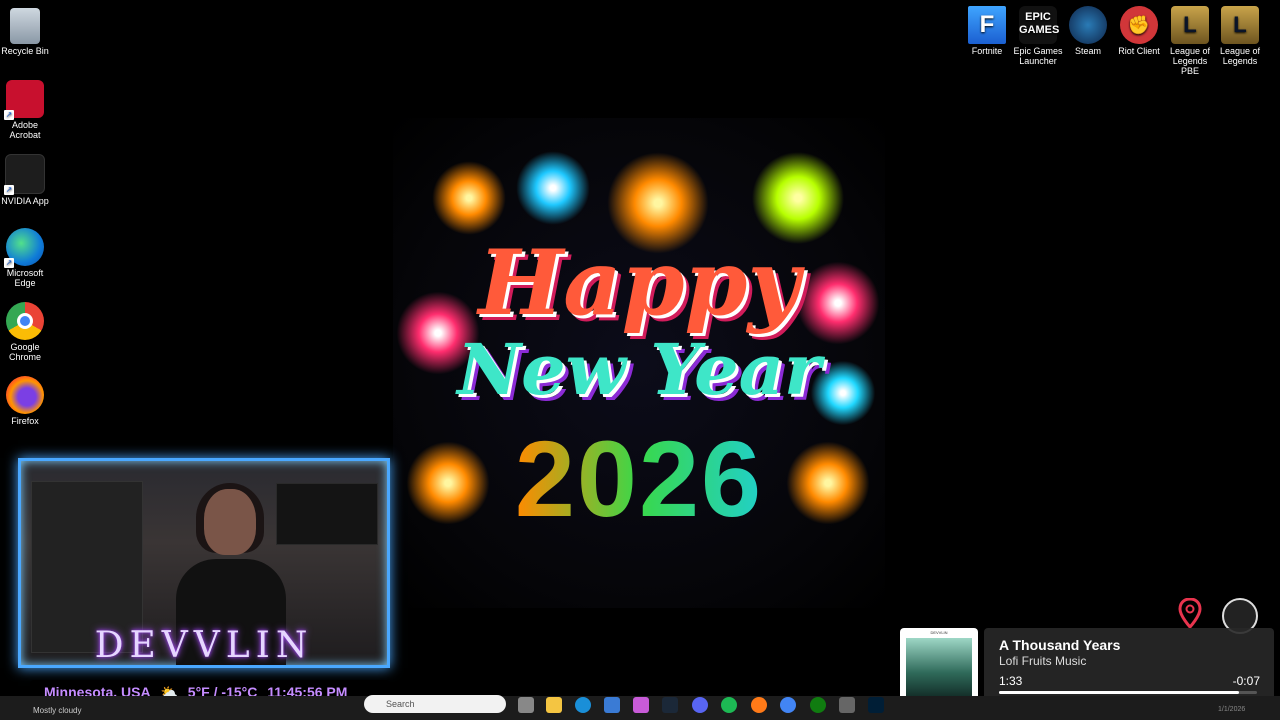 The image size is (1280, 720). What do you see at coordinates (639, 283) in the screenshot?
I see `wallpaper-happy-text: Happy` at bounding box center [639, 283].